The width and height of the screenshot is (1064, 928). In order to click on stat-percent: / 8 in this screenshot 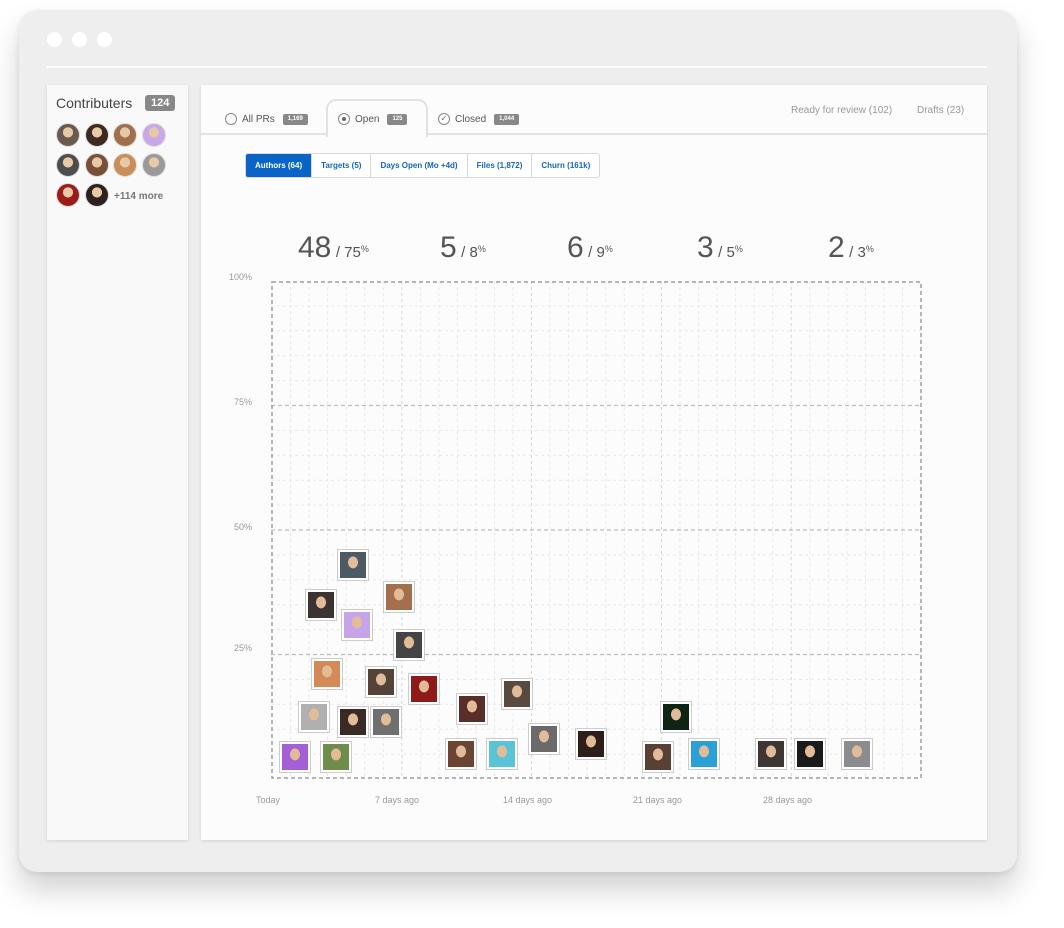, I will do `click(469, 252)`.